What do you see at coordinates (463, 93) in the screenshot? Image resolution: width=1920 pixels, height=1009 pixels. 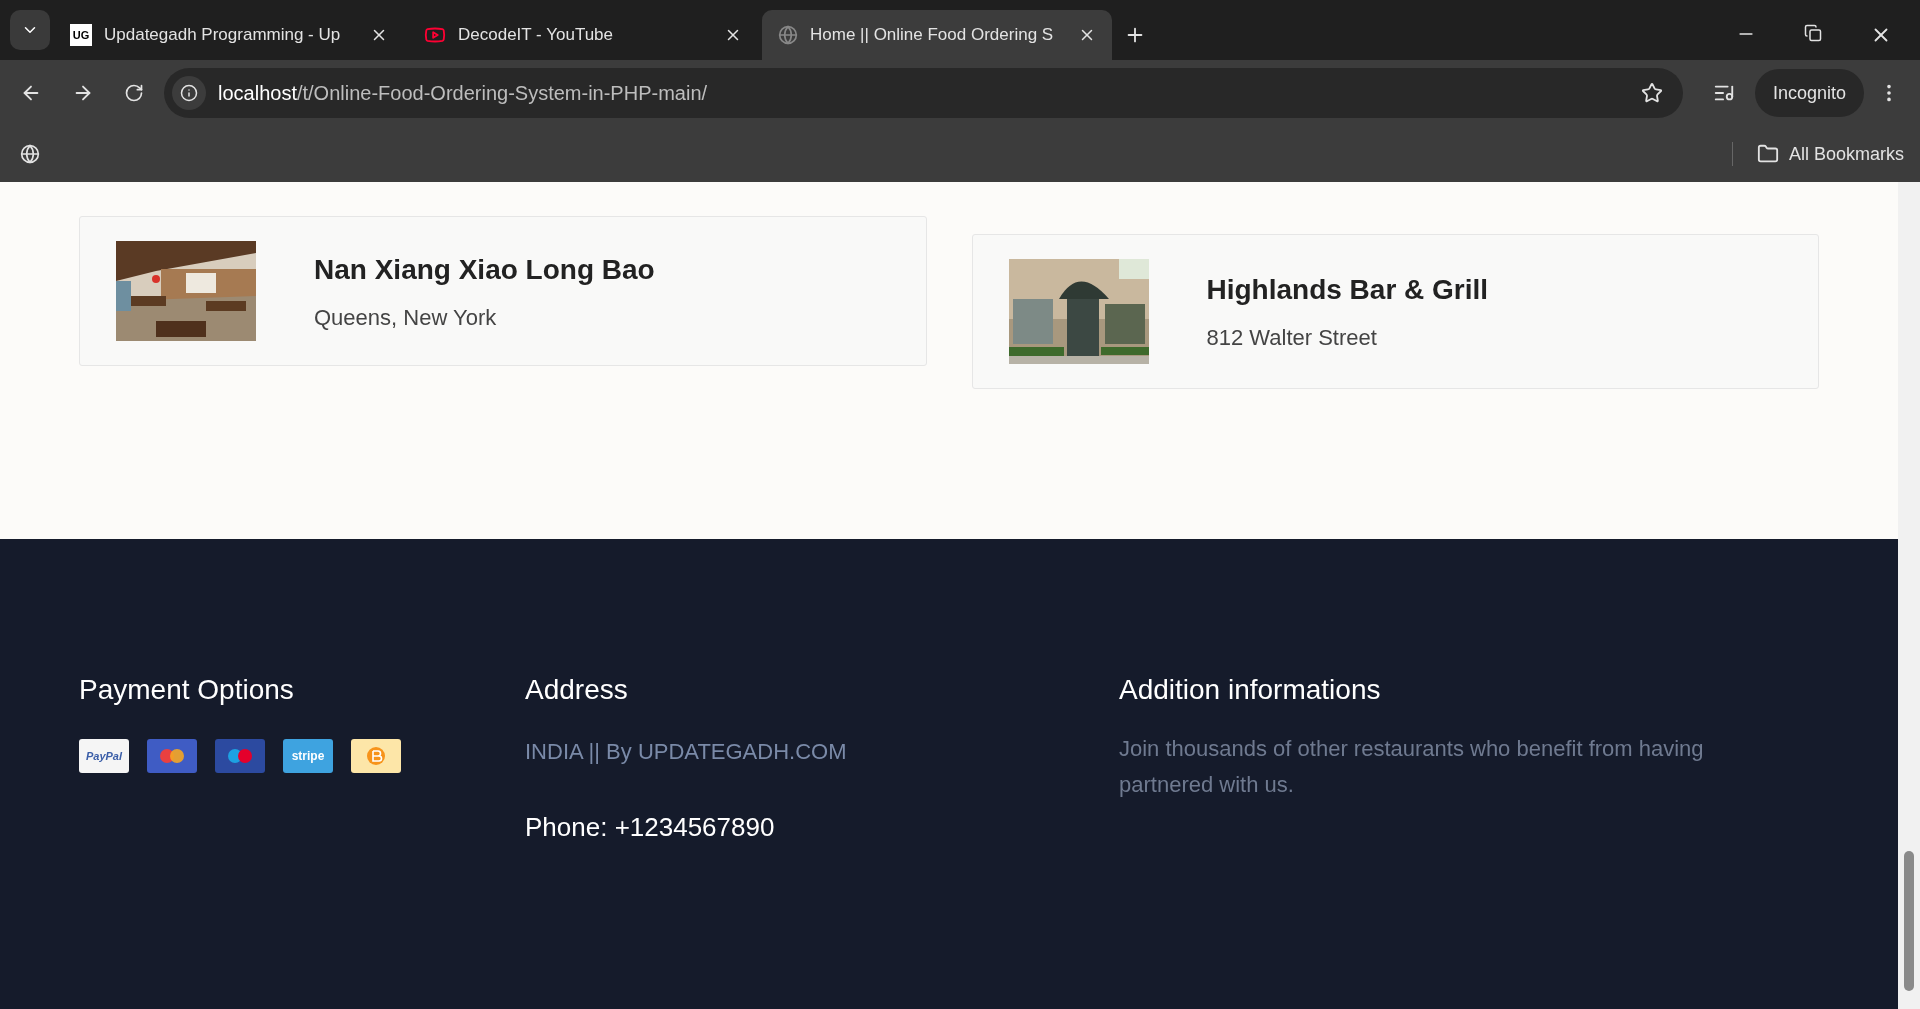 I see `url-text: localhost/t/Online-Food-Ordering-System-in-PHP-main/` at bounding box center [463, 93].